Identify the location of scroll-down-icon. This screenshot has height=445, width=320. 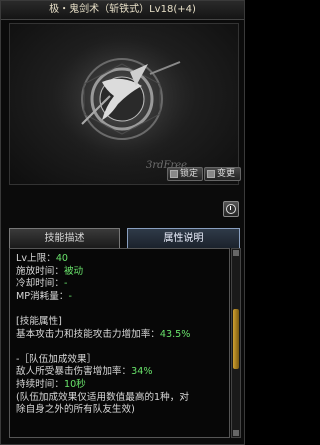
(236, 433).